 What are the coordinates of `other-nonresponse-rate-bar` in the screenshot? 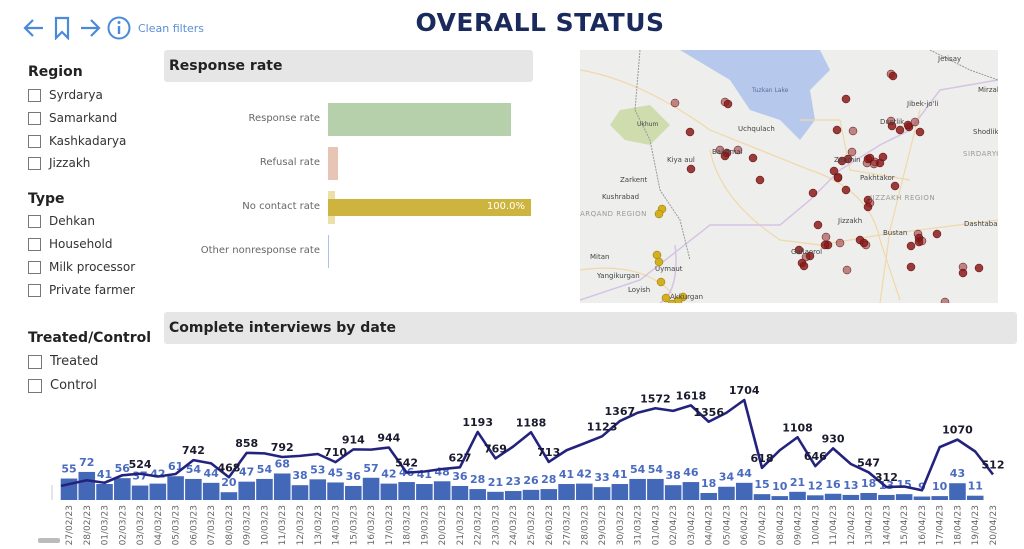 It's located at (328, 251).